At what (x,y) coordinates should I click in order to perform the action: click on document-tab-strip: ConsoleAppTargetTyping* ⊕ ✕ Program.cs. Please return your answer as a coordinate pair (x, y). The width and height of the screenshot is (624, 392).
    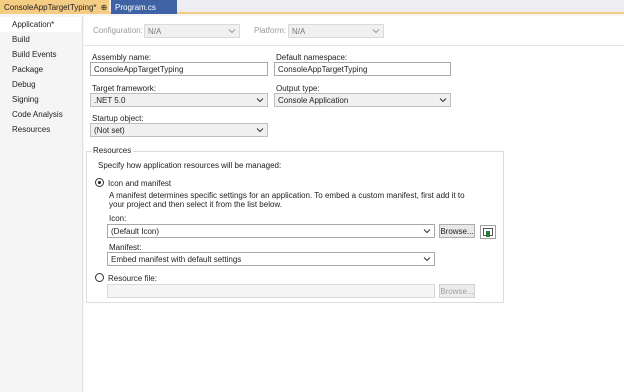
    Looking at the image, I should click on (312, 7).